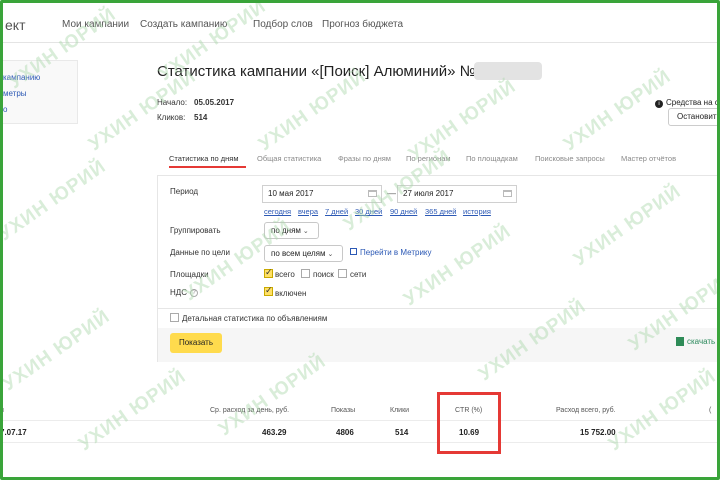  What do you see at coordinates (659, 104) in the screenshot?
I see `info-icon: i` at bounding box center [659, 104].